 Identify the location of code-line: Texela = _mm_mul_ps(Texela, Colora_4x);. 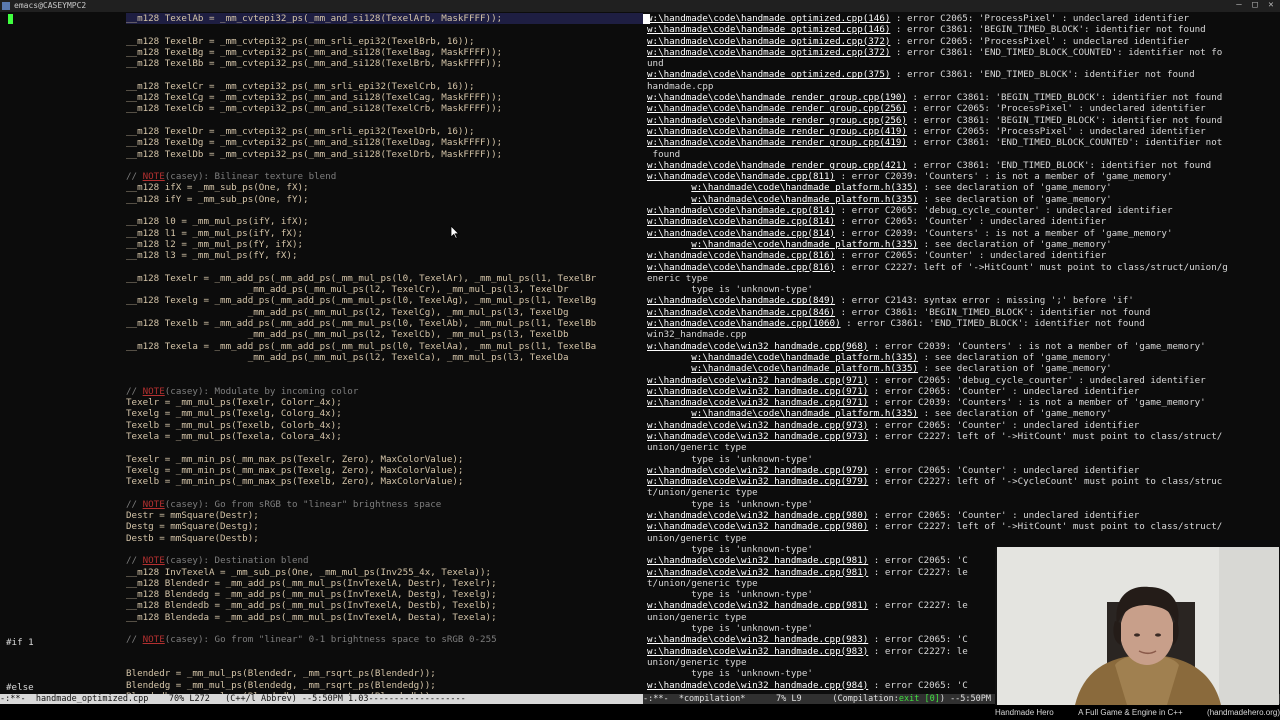
(384, 436).